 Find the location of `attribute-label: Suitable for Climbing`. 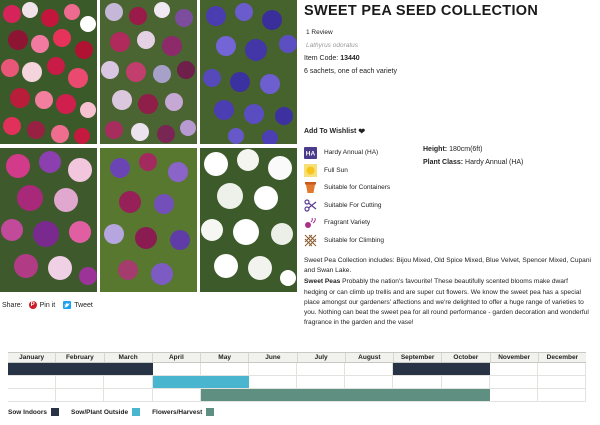

attribute-label: Suitable for Climbing is located at coordinates (354, 240).